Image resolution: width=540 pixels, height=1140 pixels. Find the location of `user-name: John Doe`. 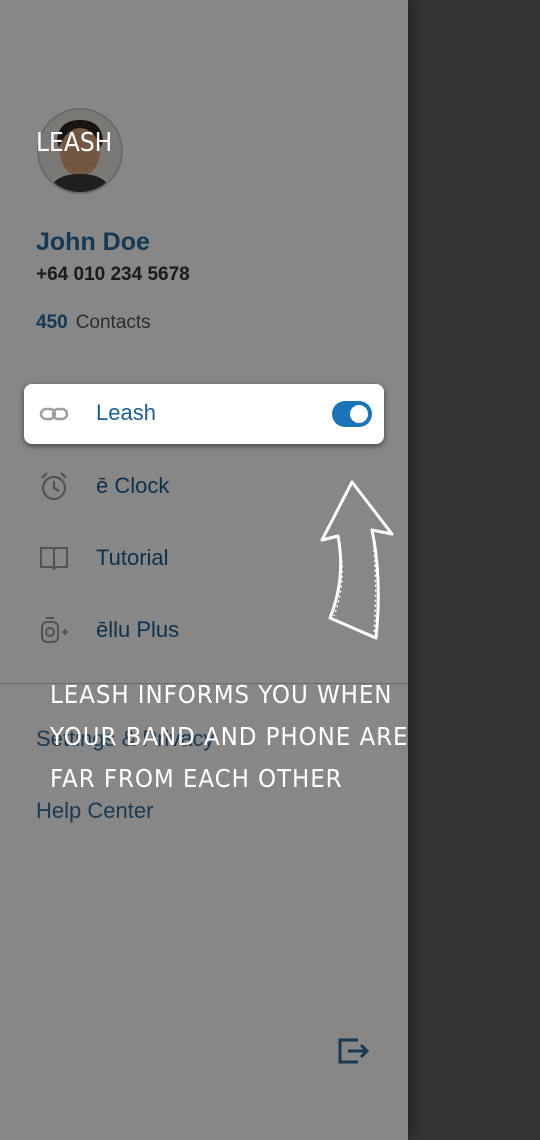

user-name: John Doe is located at coordinates (93, 242).